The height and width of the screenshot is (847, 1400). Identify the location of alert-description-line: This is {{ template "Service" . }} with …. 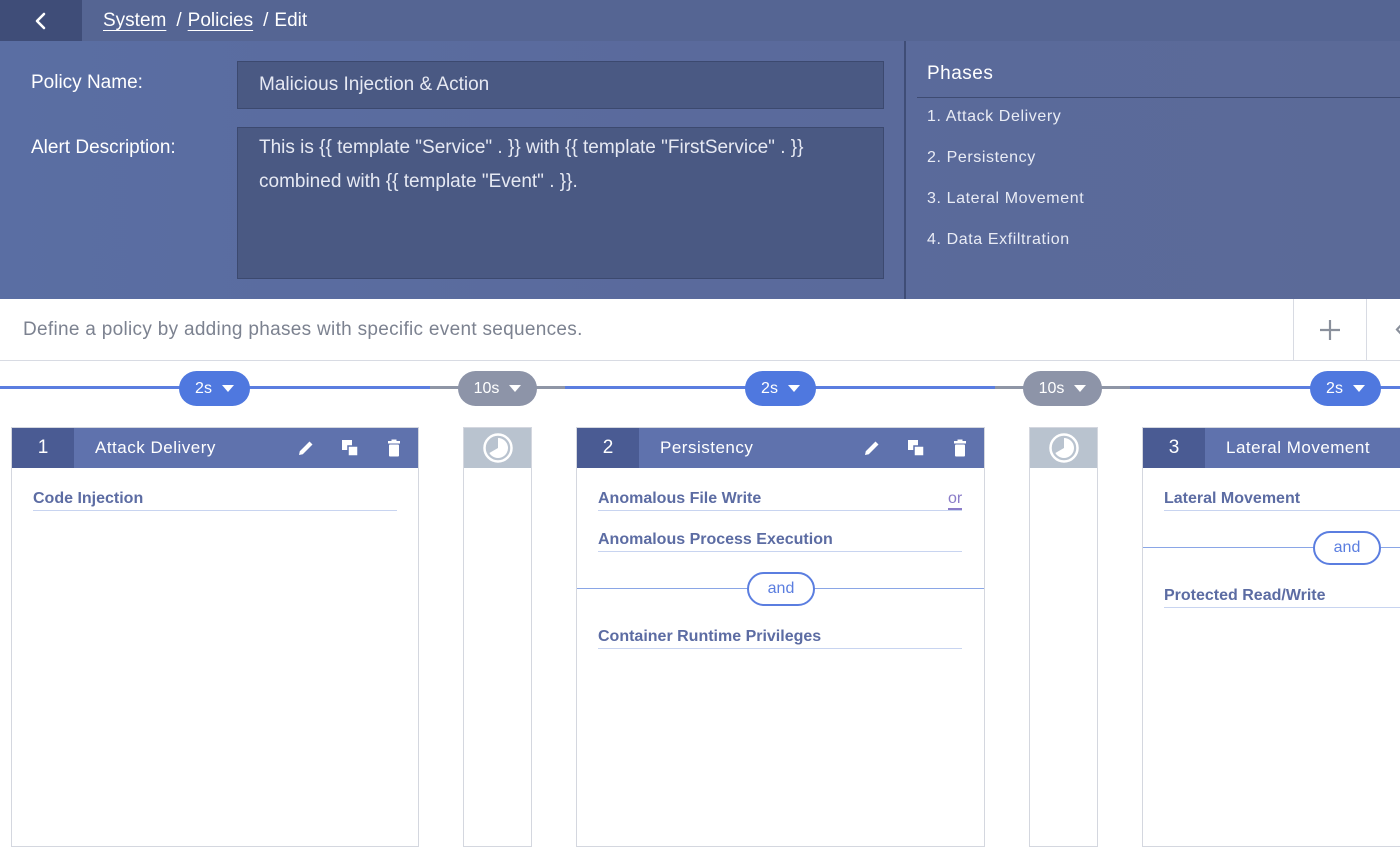
(531, 147).